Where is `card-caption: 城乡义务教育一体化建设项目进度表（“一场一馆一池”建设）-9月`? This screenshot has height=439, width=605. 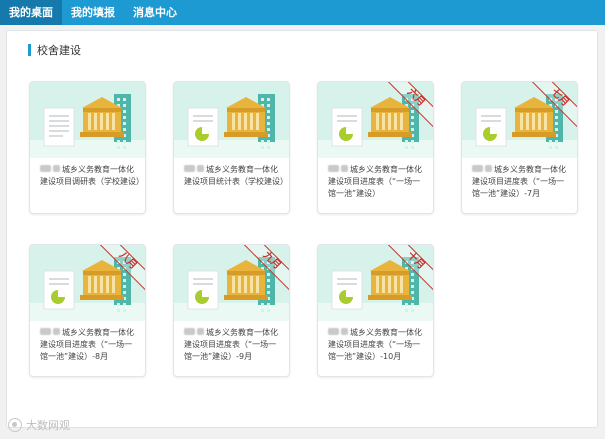
card-caption: 城乡义务教育一体化建设项目进度表（“一场一馆一池”建设）-9月 is located at coordinates (231, 344).